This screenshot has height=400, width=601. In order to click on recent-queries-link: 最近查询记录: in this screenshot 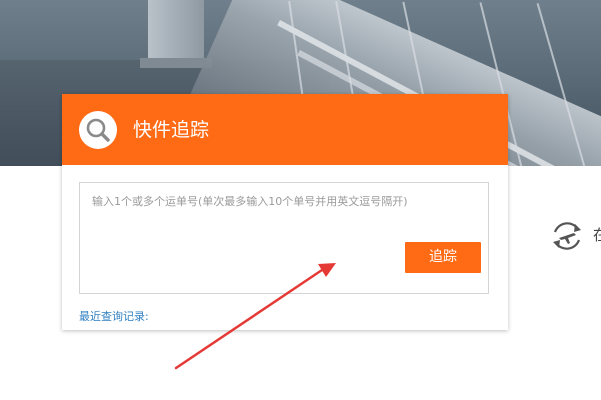, I will do `click(114, 316)`.